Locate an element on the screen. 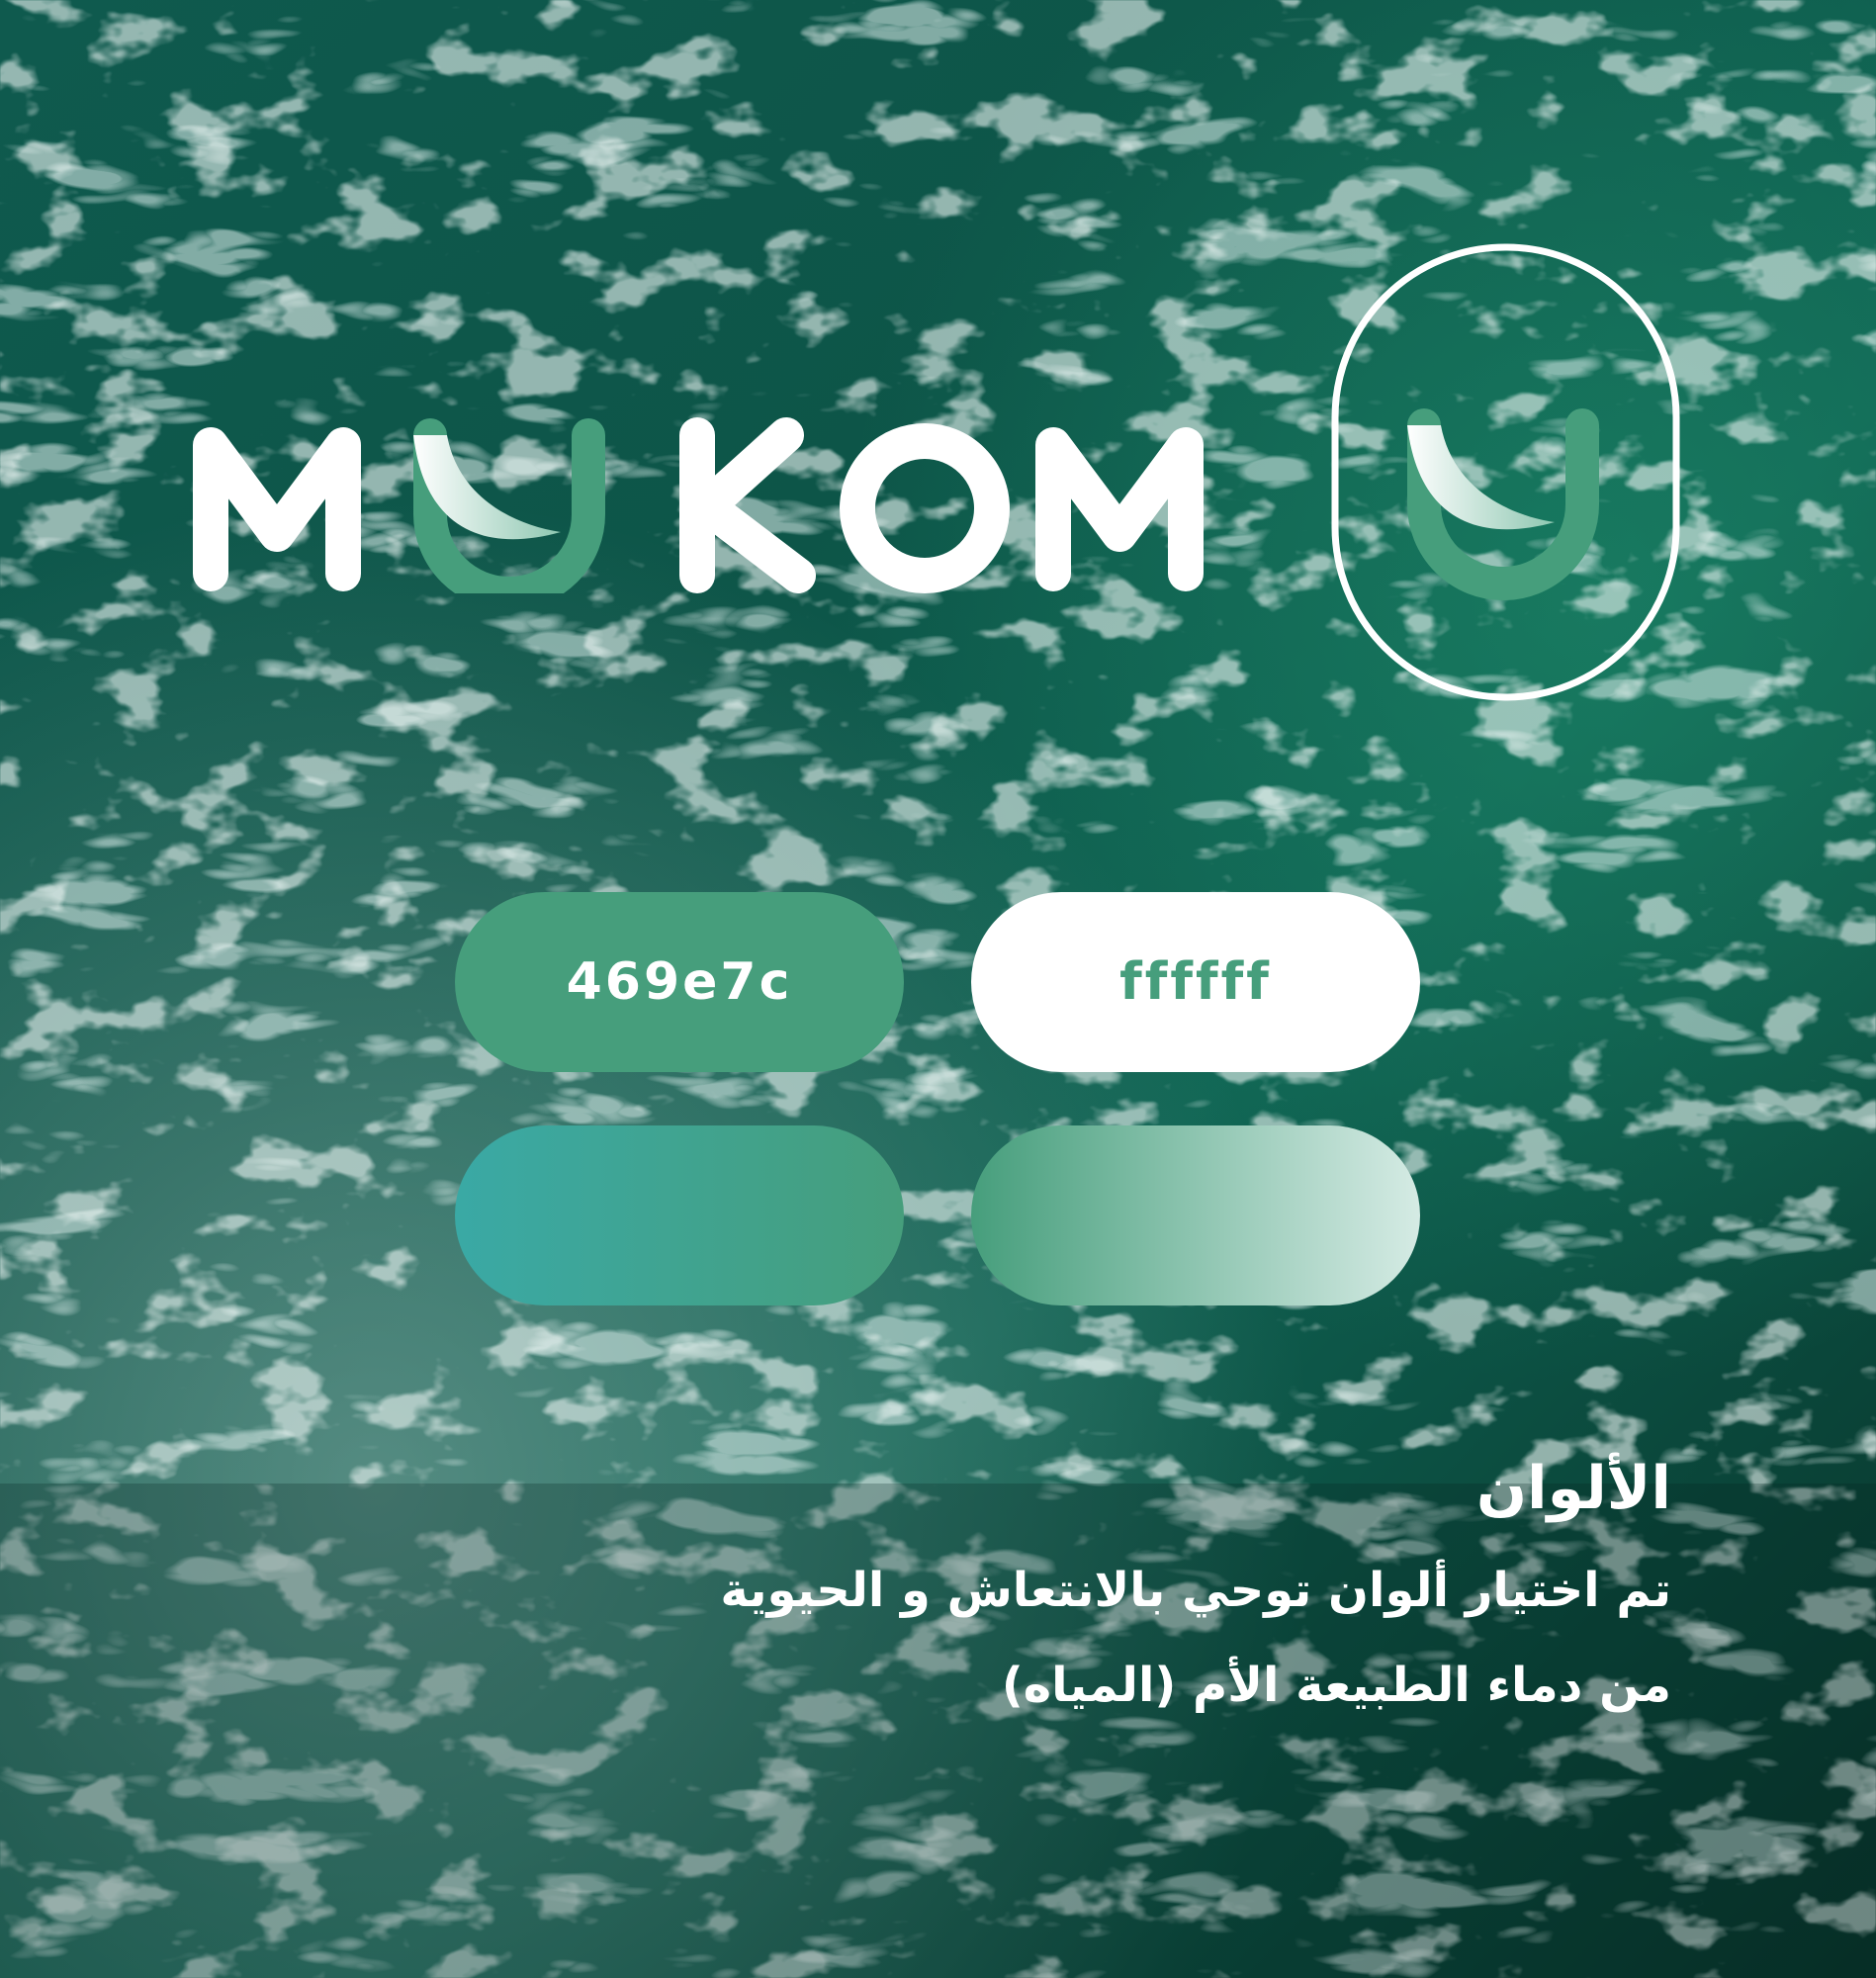 The height and width of the screenshot is (1978, 1876). swatch-hex-label: 469e7c is located at coordinates (679, 982).